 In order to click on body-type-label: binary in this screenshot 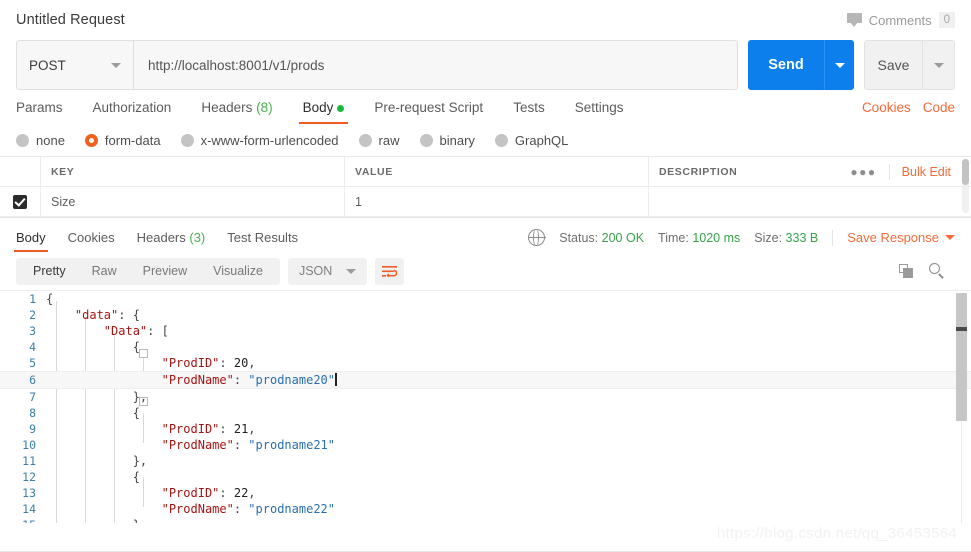, I will do `click(457, 140)`.